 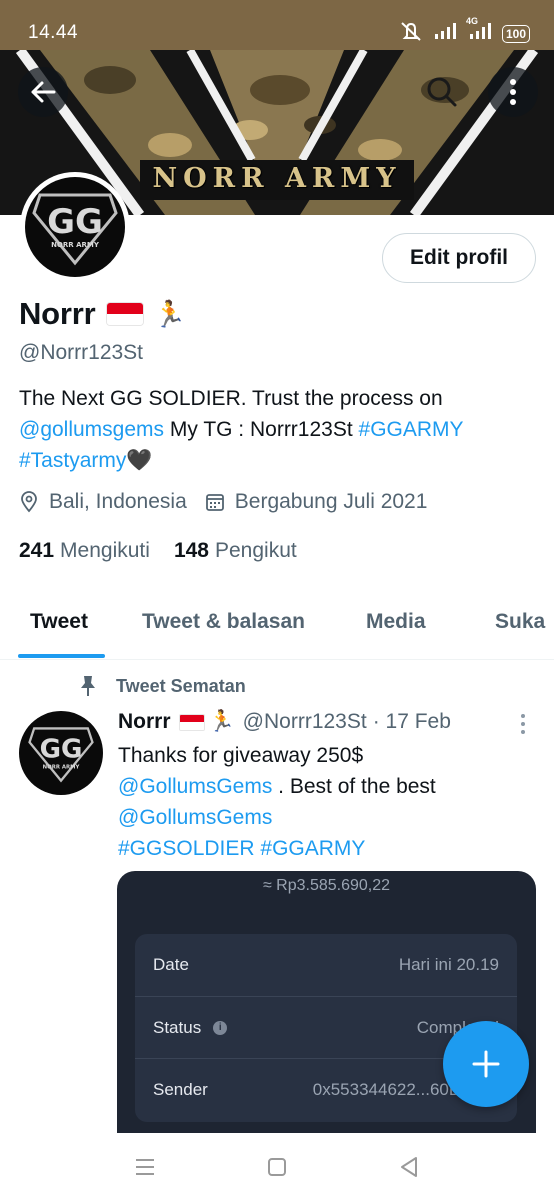 I want to click on followers-label: Pengikut, so click(x=255, y=550).